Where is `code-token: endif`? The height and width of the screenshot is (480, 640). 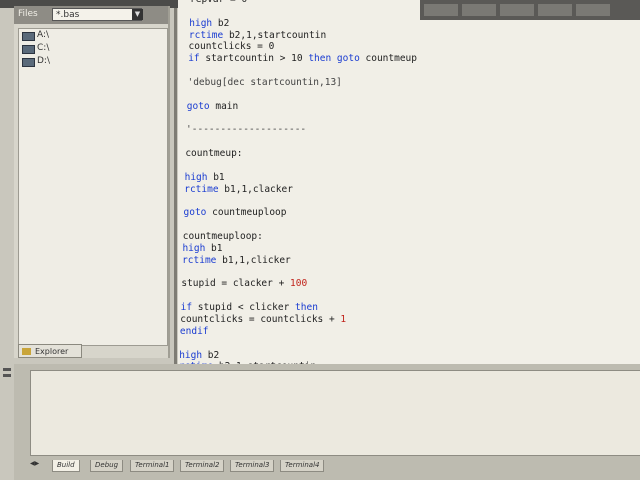
code-token: endif is located at coordinates (194, 331).